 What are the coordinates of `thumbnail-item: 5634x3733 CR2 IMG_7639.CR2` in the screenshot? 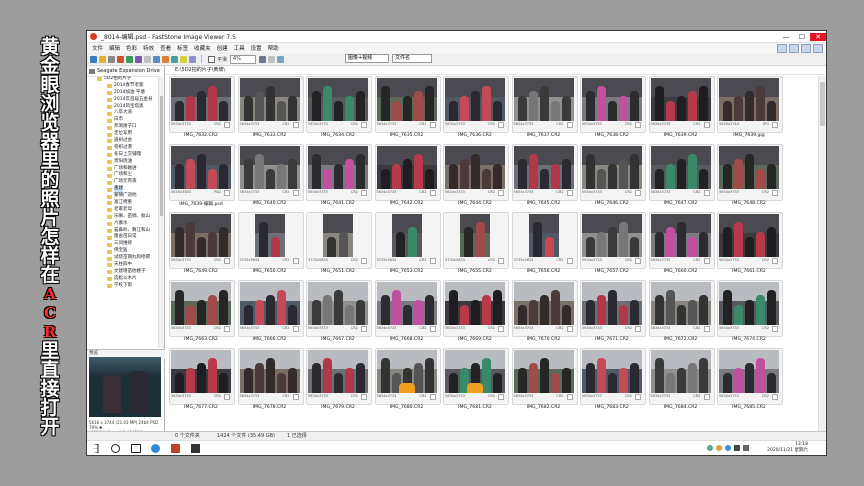 It's located at (681, 108).